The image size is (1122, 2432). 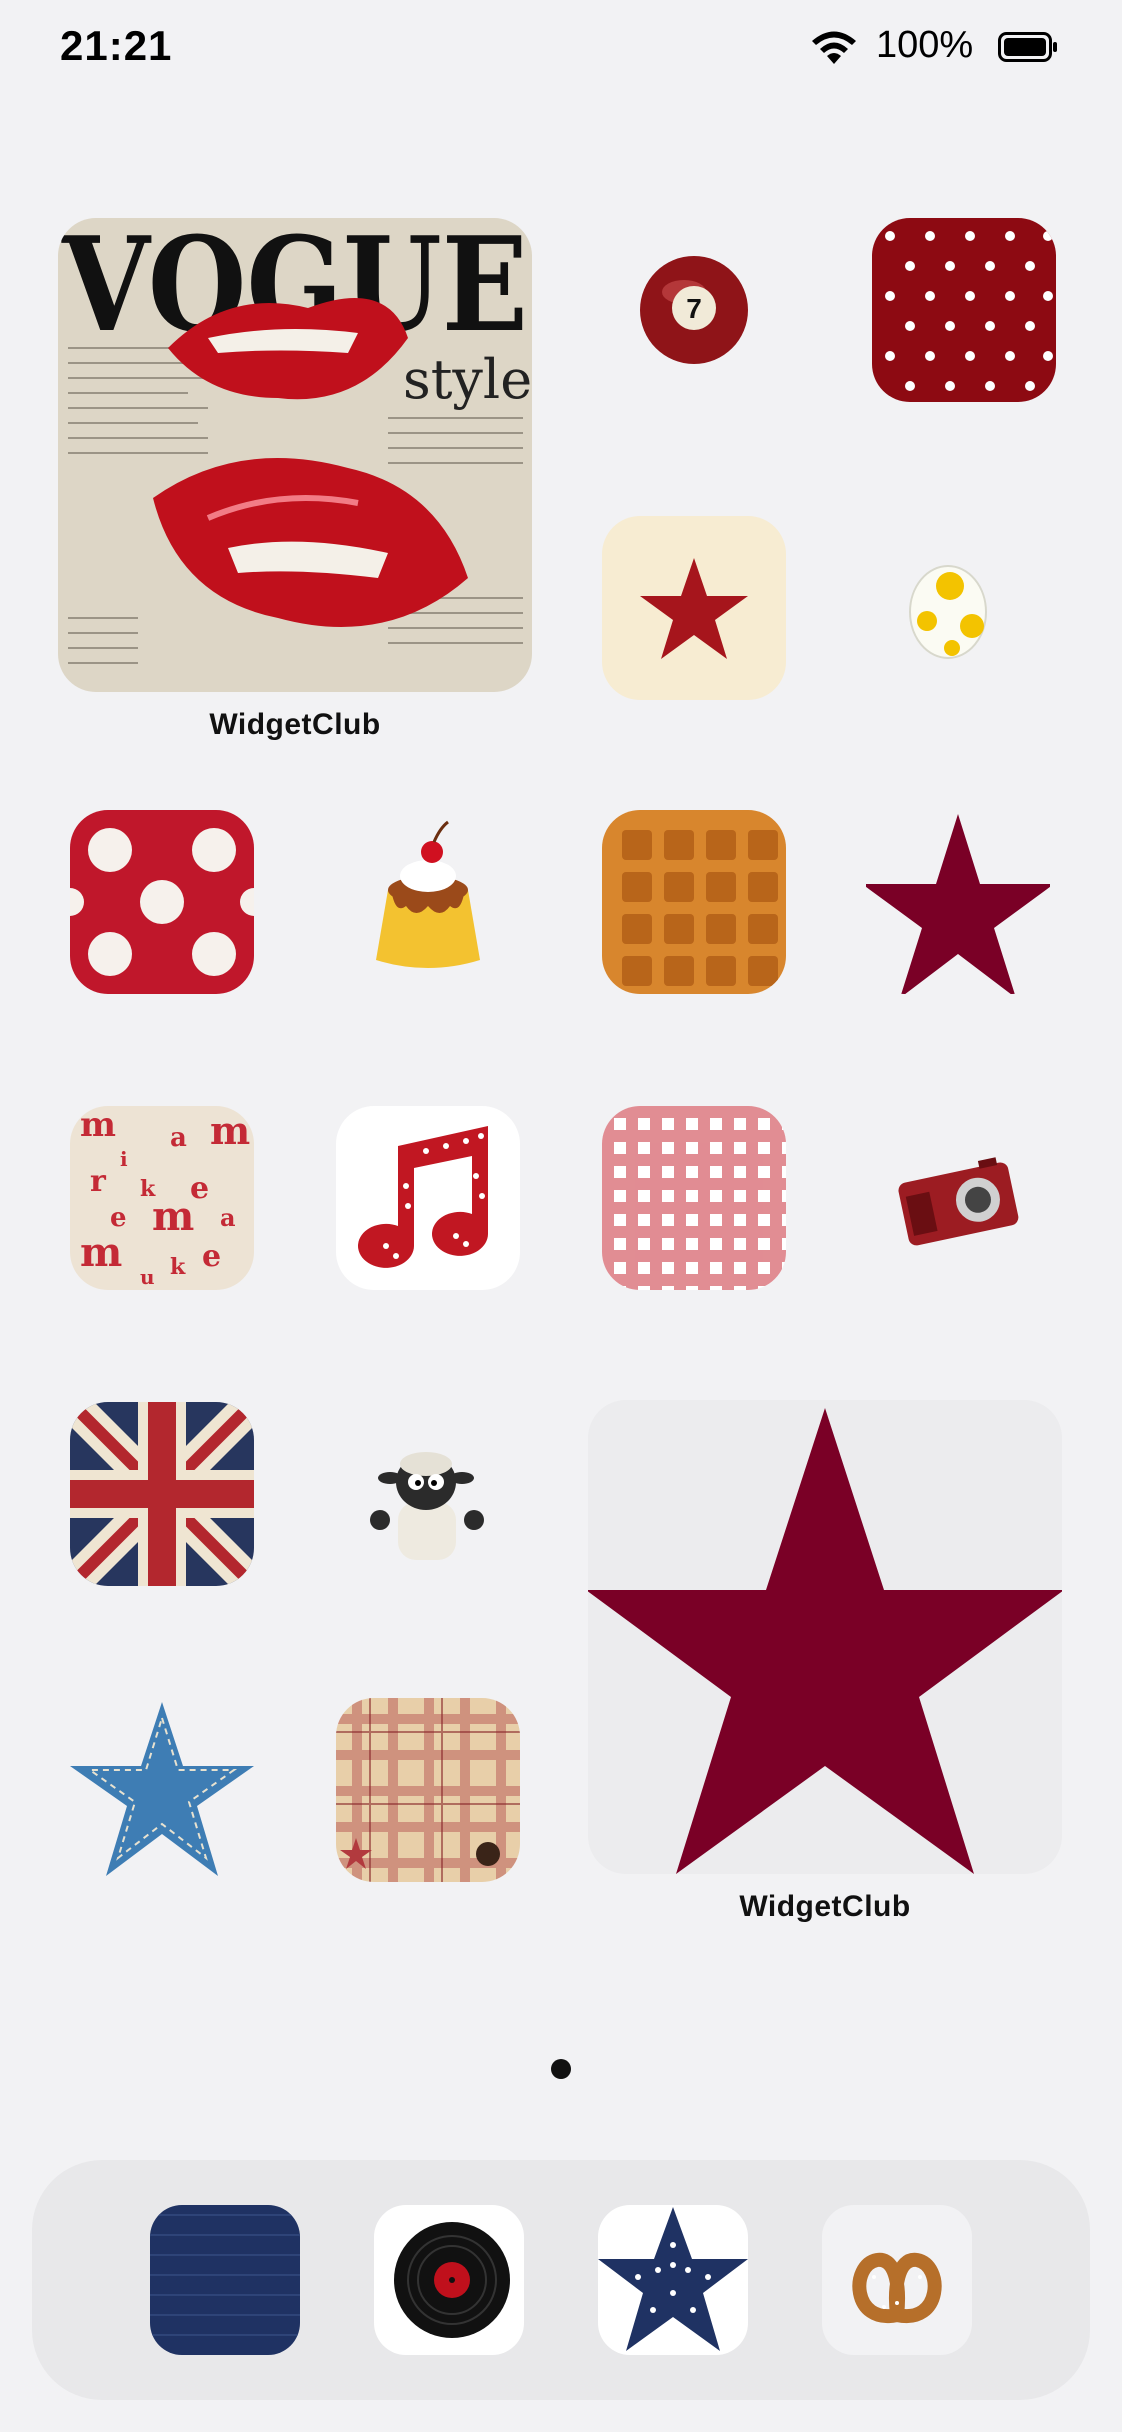 I want to click on status-bar: 21:21 100%, so click(x=561, y=50).